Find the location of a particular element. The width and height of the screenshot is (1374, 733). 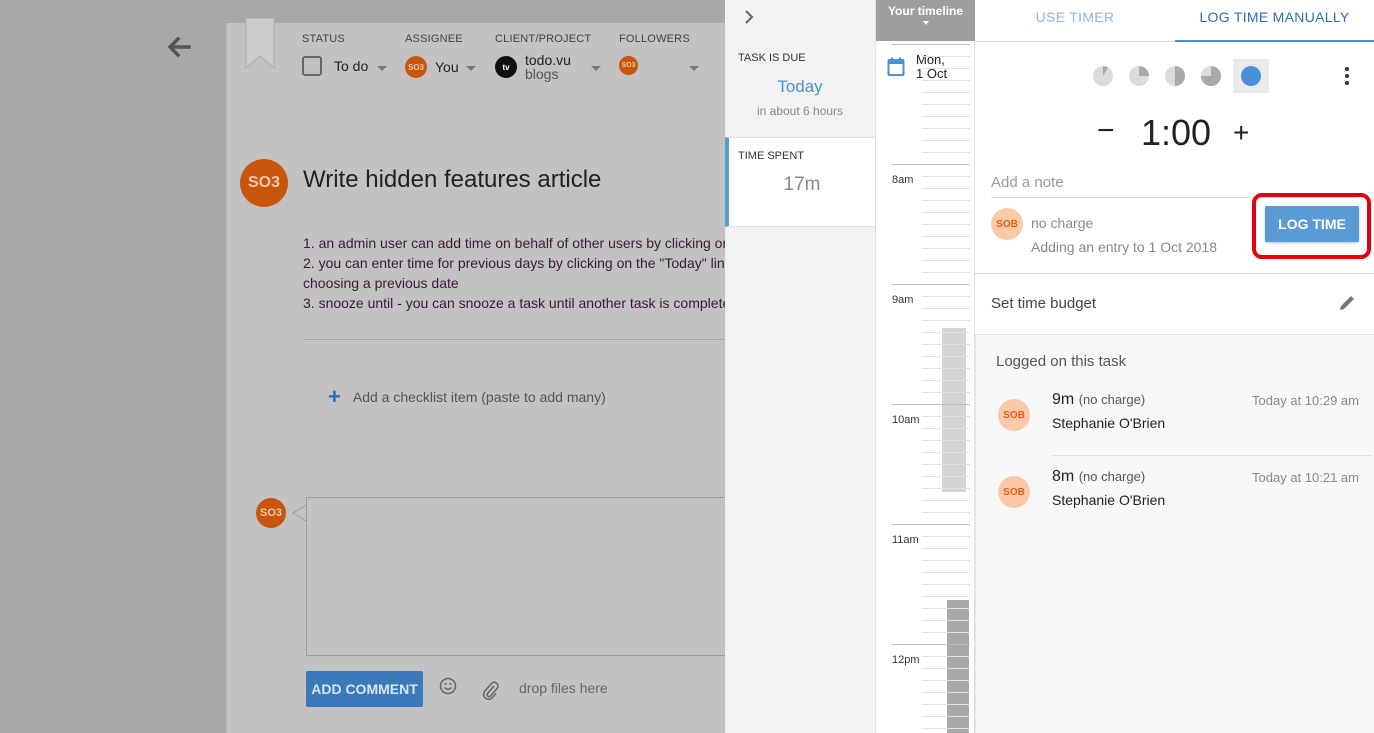

back-button is located at coordinates (179, 47).